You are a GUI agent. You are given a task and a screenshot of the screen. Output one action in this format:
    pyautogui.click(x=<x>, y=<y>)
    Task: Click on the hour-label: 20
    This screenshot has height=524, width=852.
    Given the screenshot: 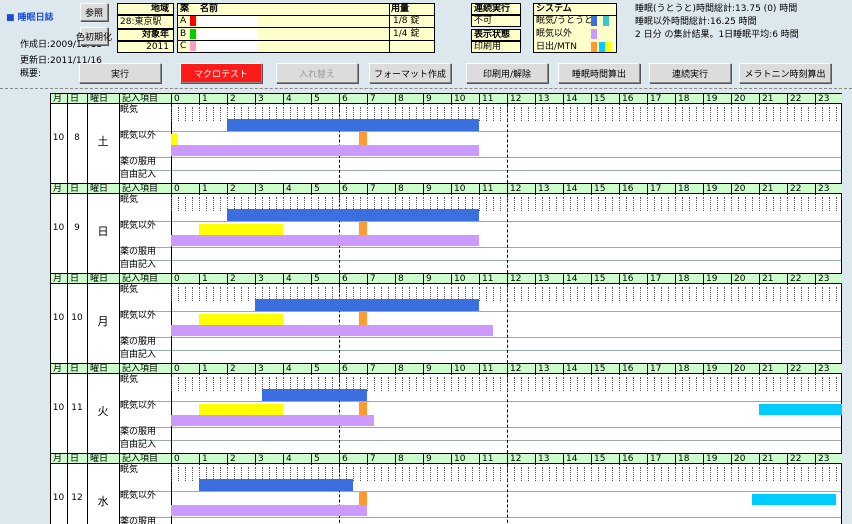 What is the action you would take?
    pyautogui.click(x=745, y=459)
    